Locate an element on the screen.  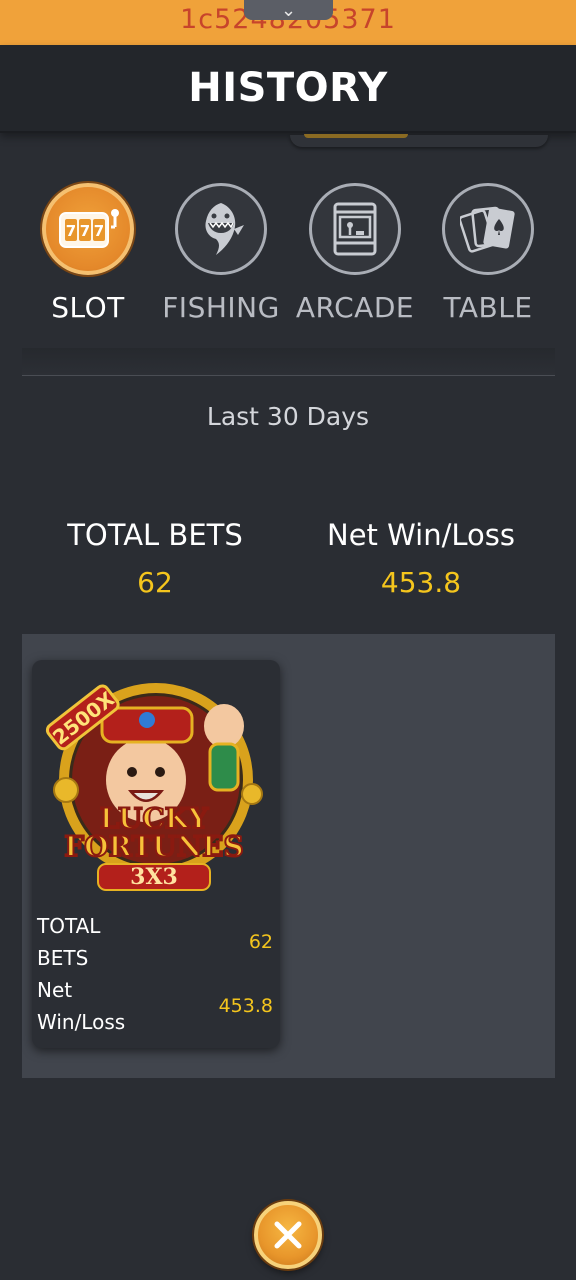
tab-fishing-circle is located at coordinates (221, 229).